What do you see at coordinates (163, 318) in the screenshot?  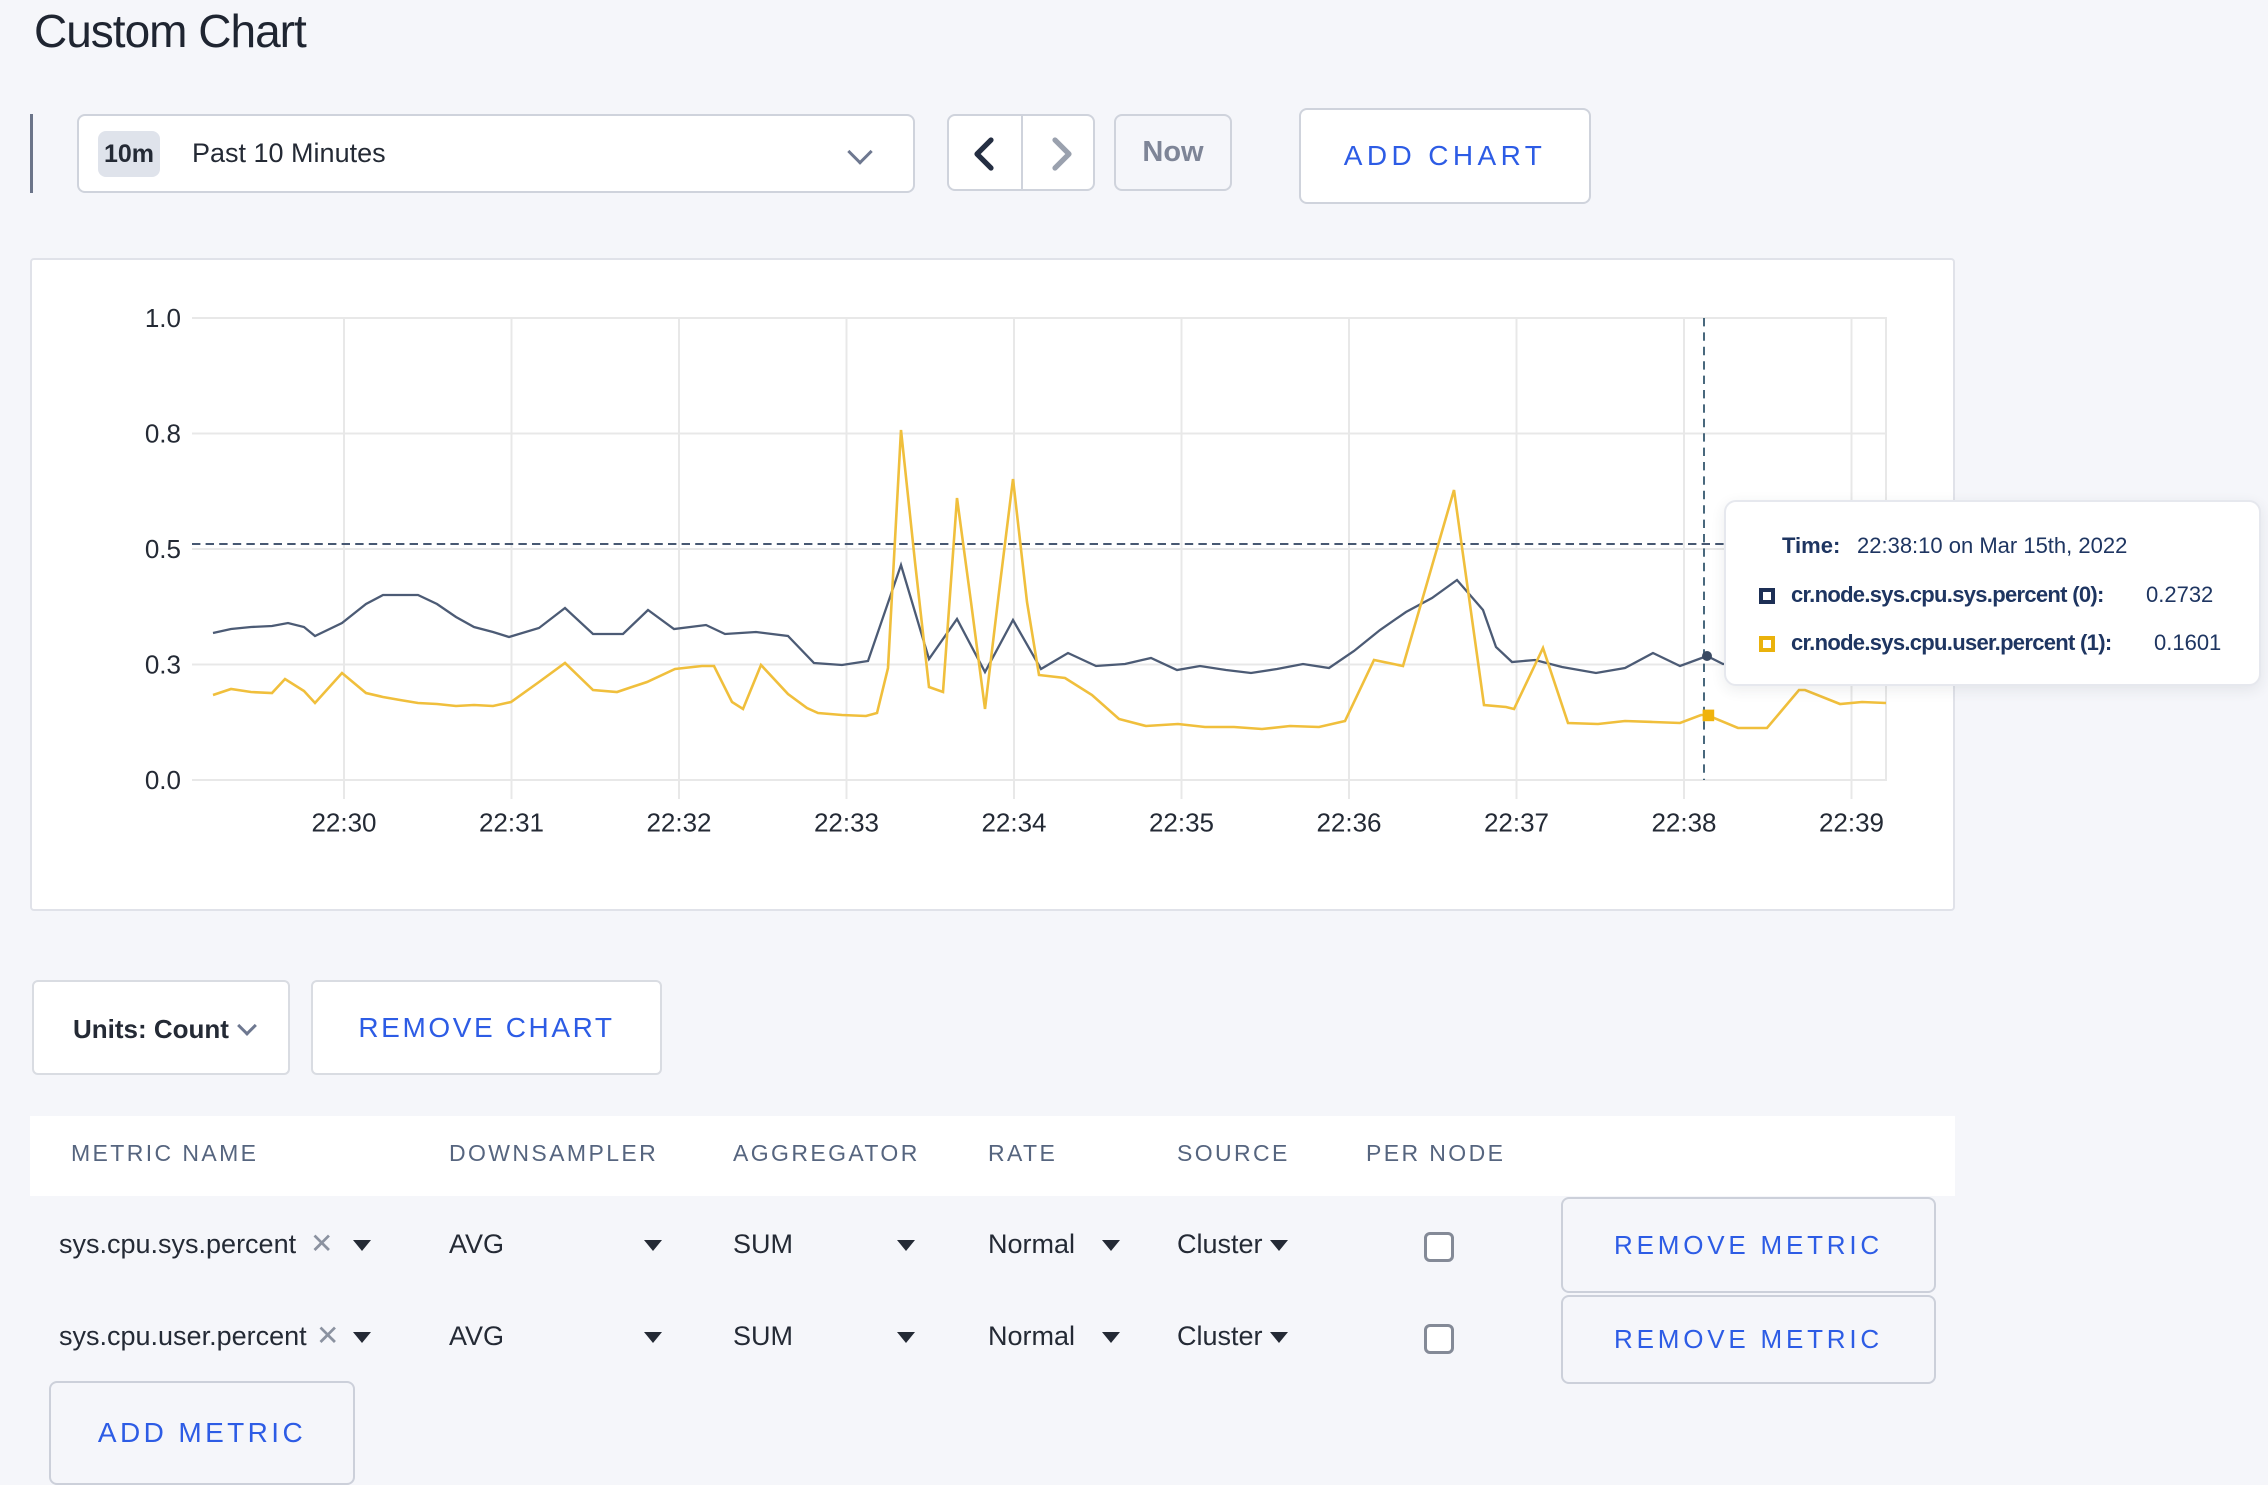 I see `svg-text: 1.0` at bounding box center [163, 318].